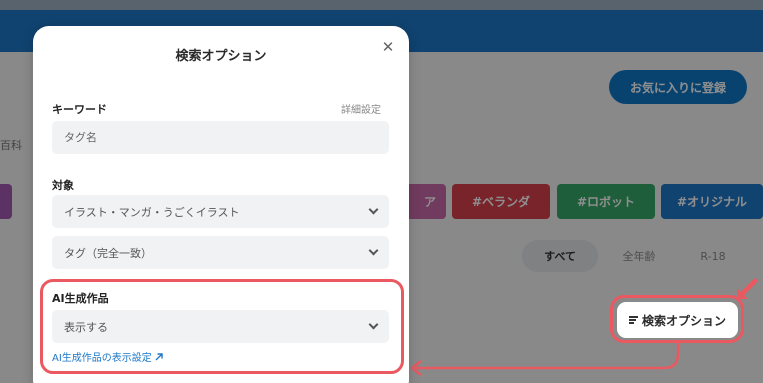  I want to click on keyword-field, so click(220, 137).